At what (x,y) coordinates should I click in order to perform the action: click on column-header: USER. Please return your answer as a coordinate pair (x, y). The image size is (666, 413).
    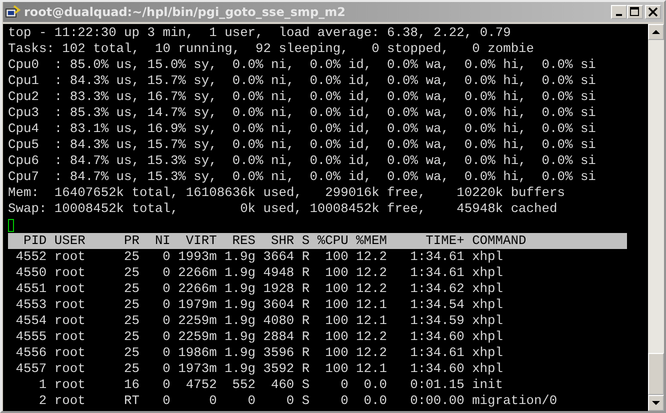
    Looking at the image, I should click on (70, 241).